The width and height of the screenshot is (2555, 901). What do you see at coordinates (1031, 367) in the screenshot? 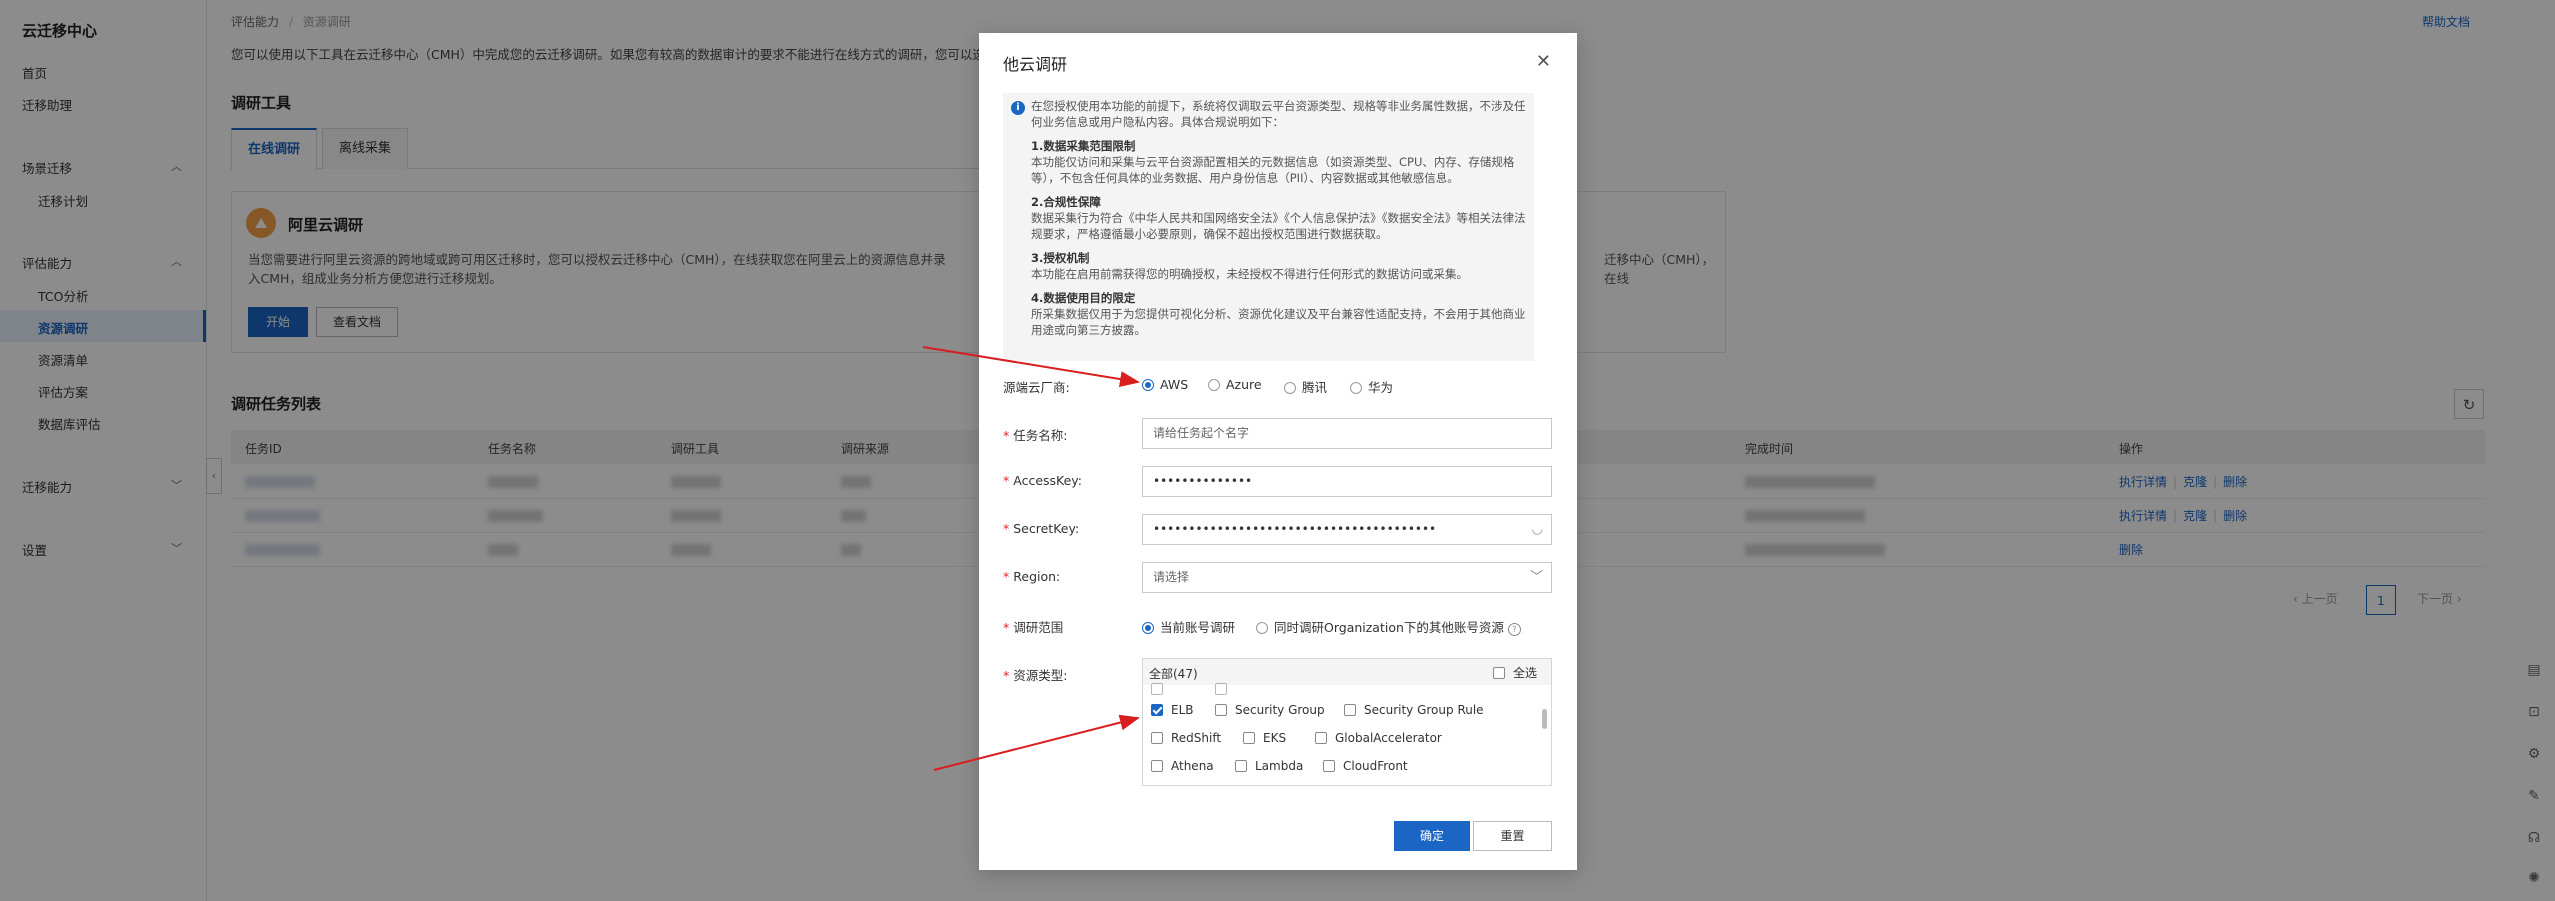
I see `annotation-arrow-vendor` at bounding box center [1031, 367].